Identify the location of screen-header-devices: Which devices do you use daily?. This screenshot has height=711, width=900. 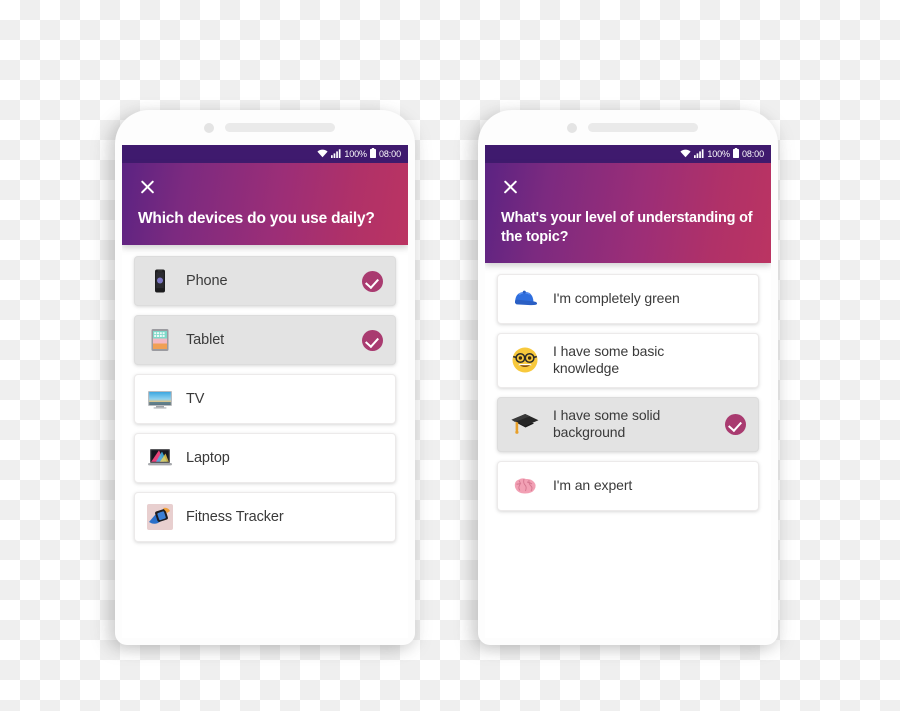
(265, 204).